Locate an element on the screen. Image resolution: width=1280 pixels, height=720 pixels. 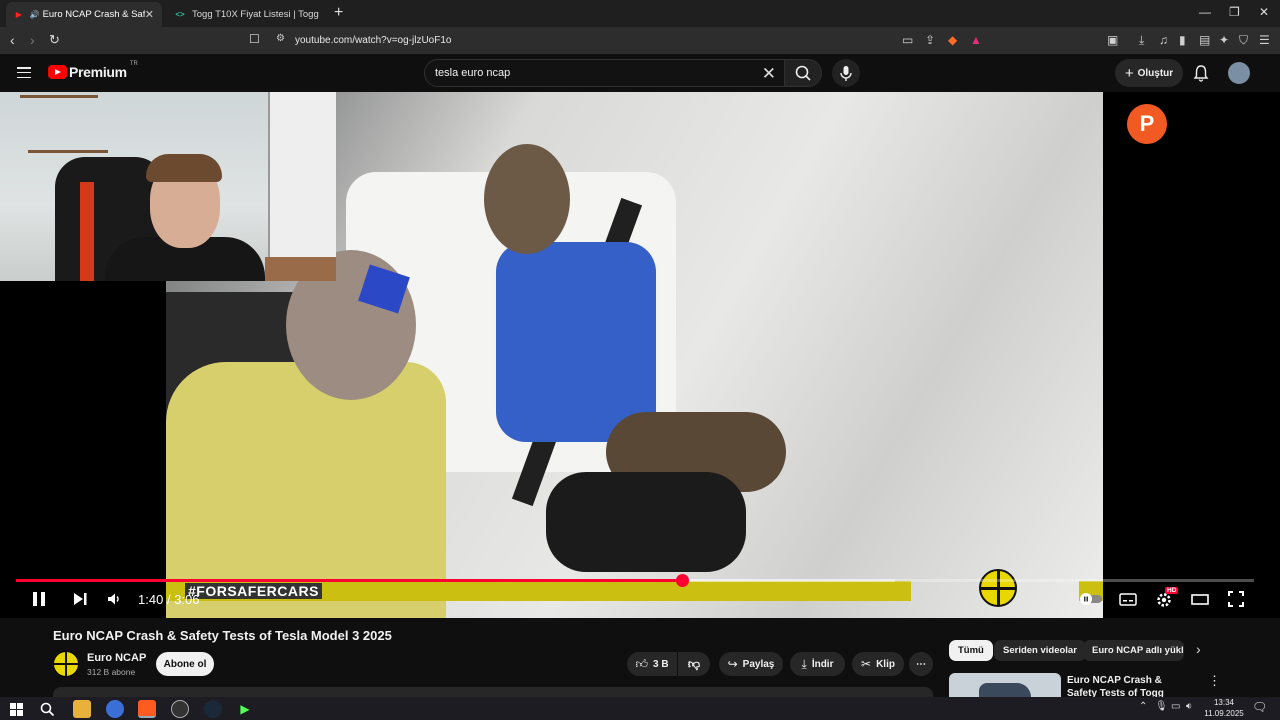
tab-togg: <> Togg T10X Fiyat Listesi | Togg is located at coordinates (247, 14).